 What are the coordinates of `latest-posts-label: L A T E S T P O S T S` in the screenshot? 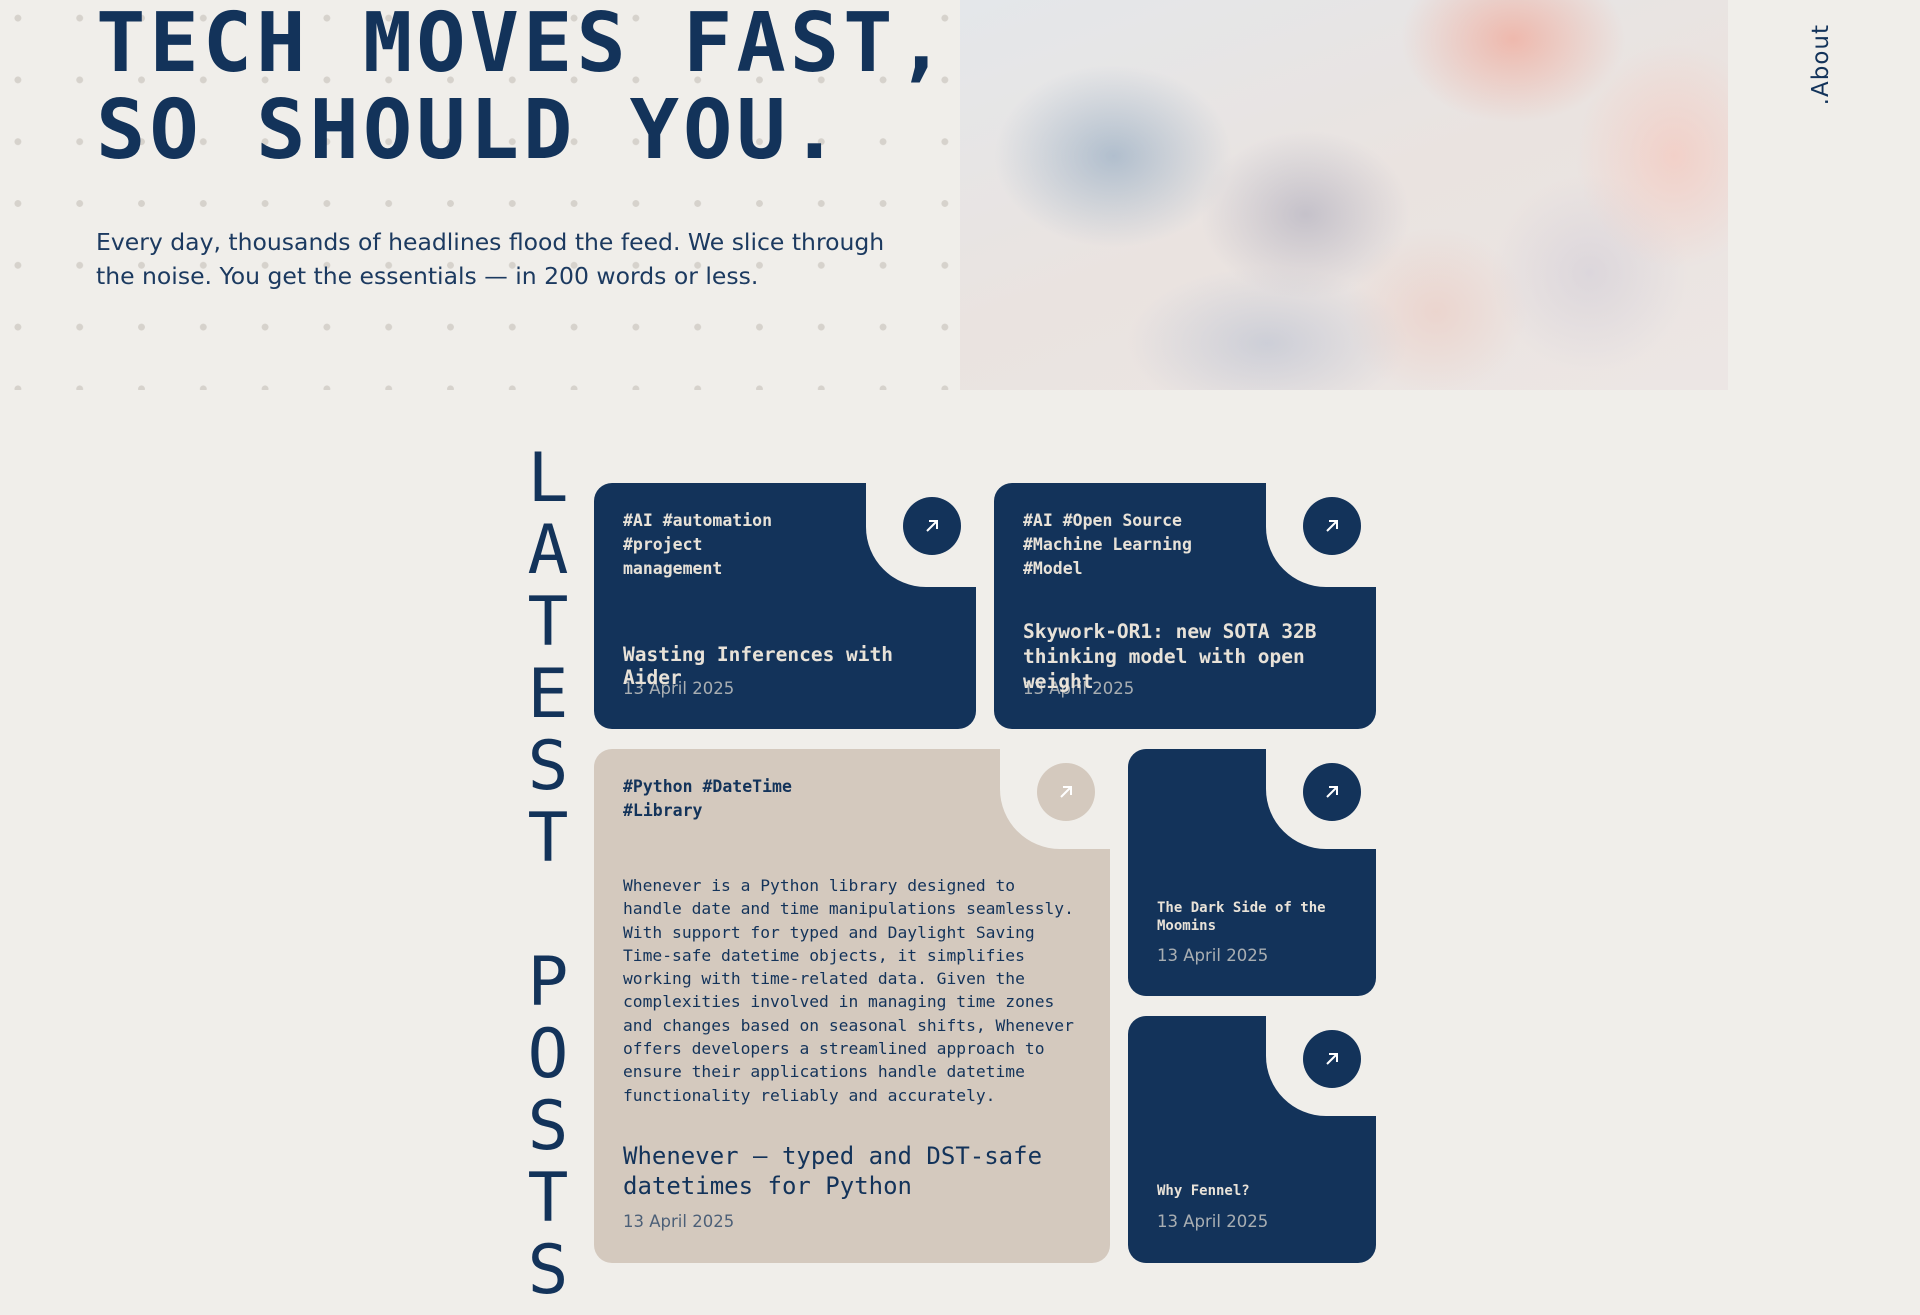 It's located at (548, 875).